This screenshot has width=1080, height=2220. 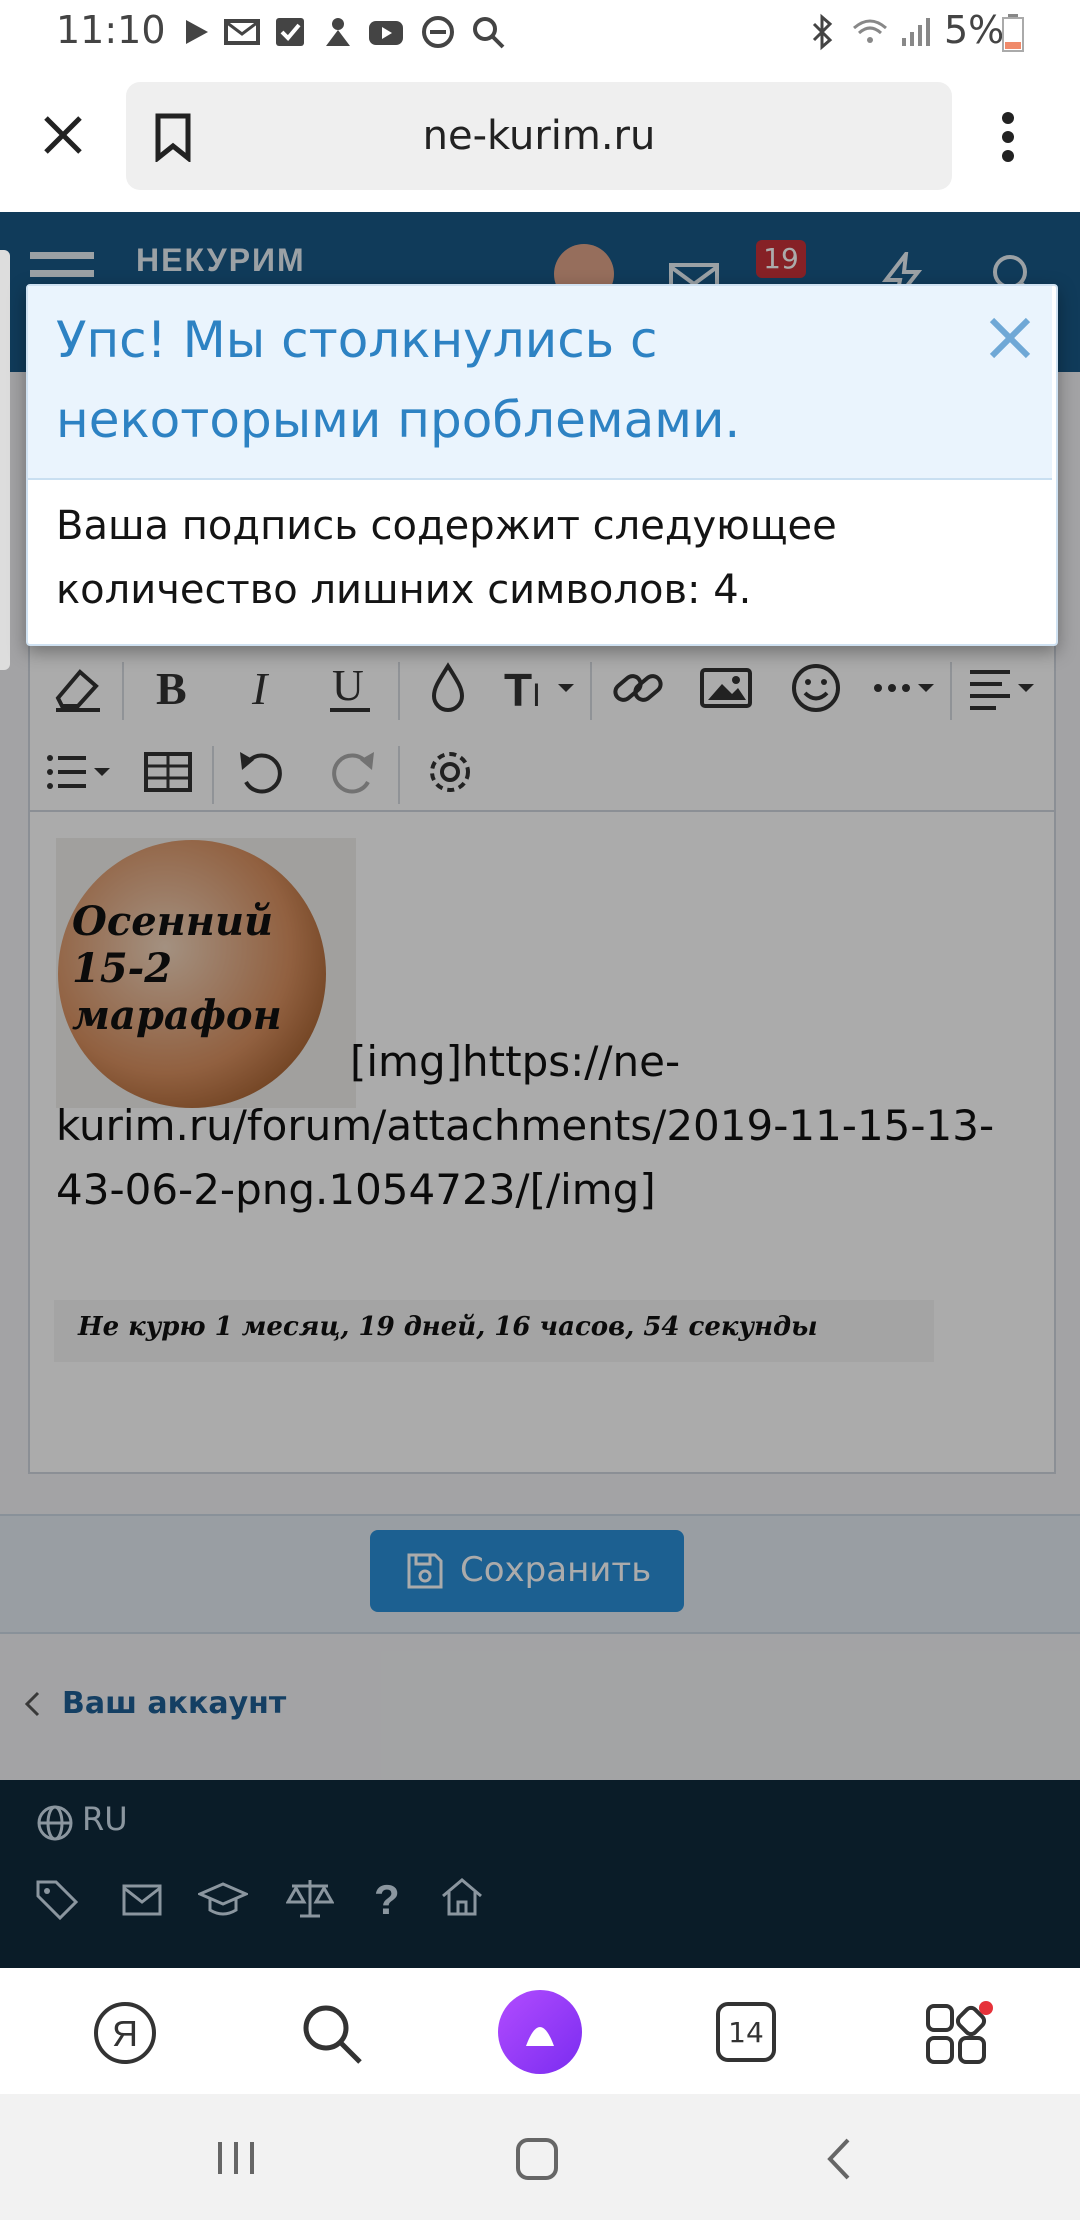 I want to click on app-icon, so click(x=338, y=32).